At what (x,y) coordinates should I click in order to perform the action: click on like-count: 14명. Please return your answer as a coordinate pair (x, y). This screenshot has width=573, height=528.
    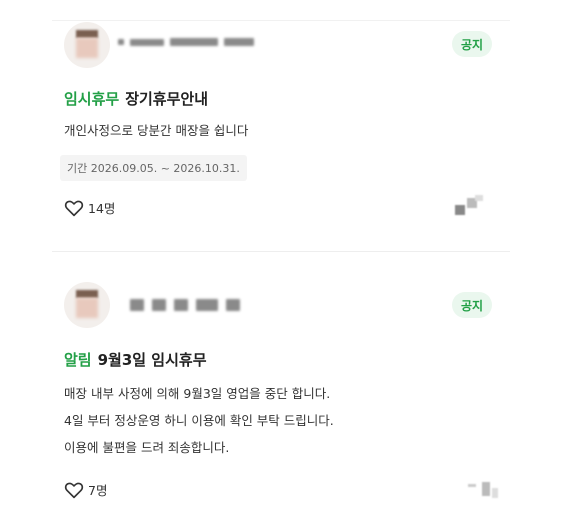
    Looking at the image, I should click on (102, 208).